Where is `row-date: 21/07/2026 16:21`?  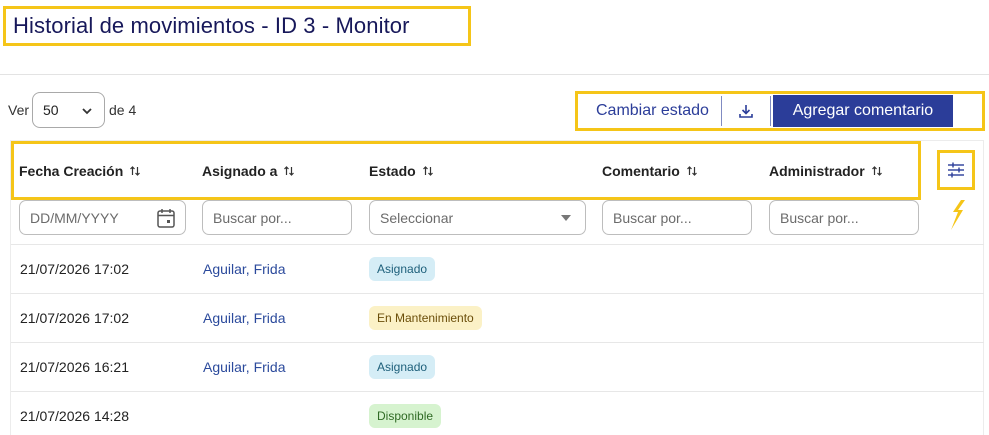
row-date: 21/07/2026 16:21 is located at coordinates (74, 367).